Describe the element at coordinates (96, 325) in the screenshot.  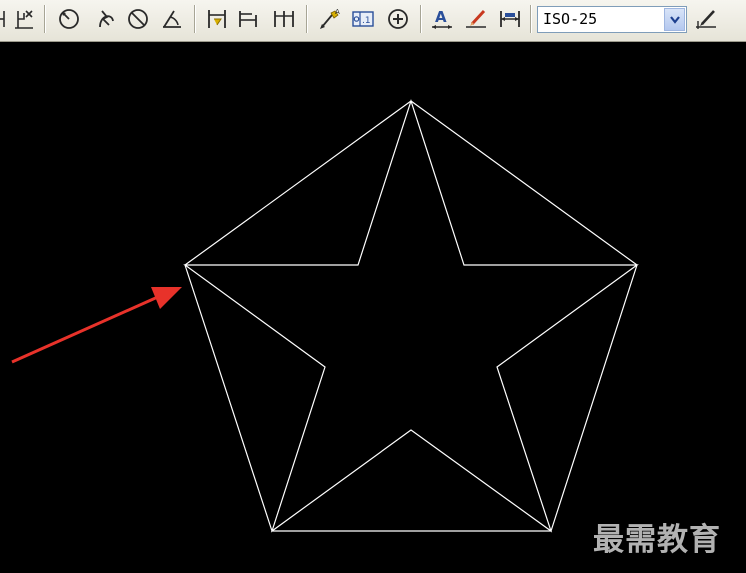
I see `red-arrow-annotation` at that location.